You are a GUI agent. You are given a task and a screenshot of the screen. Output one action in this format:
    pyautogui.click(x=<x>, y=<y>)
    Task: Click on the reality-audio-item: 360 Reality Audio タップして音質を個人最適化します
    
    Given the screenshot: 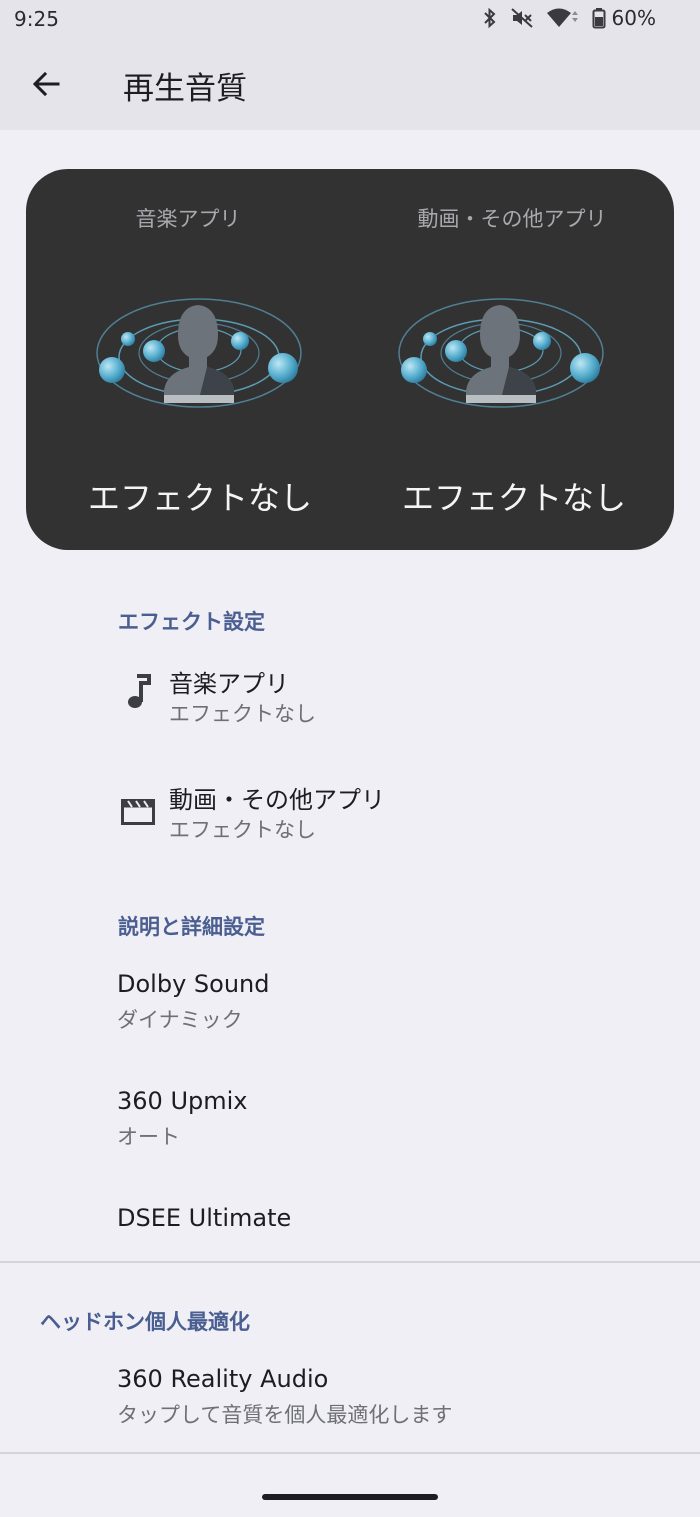 What is the action you would take?
    pyautogui.click(x=350, y=1399)
    